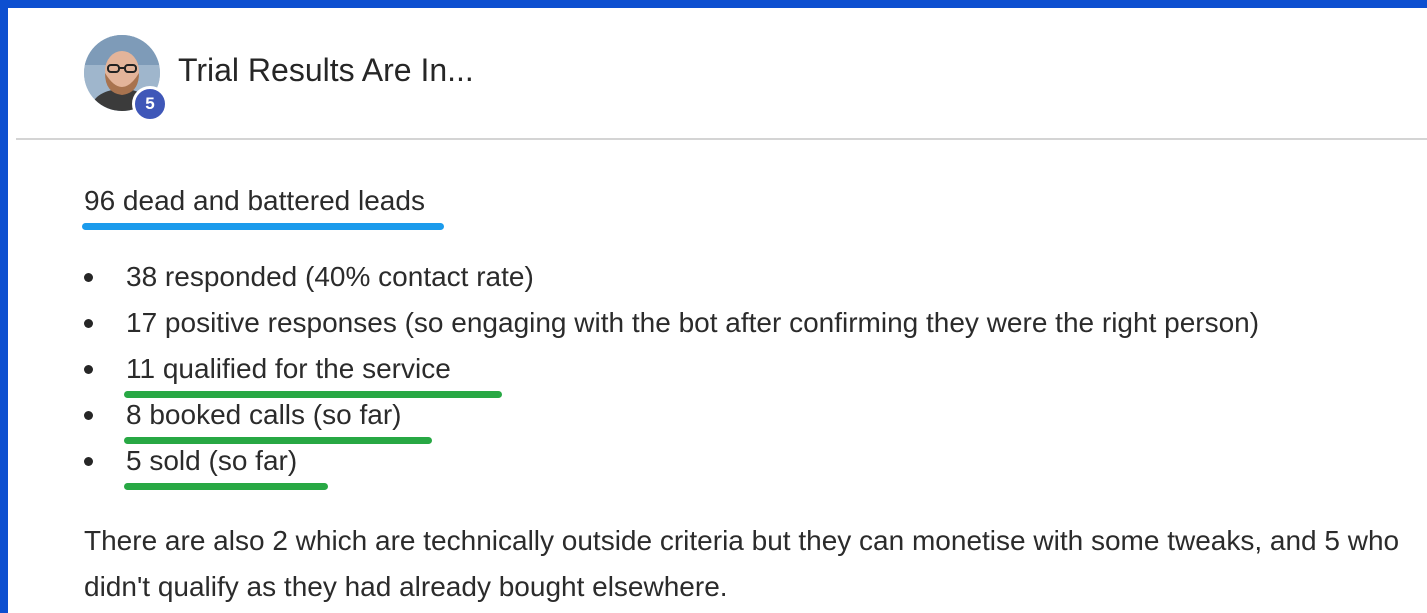  Describe the element at coordinates (226, 486) in the screenshot. I see `item-underline` at that location.